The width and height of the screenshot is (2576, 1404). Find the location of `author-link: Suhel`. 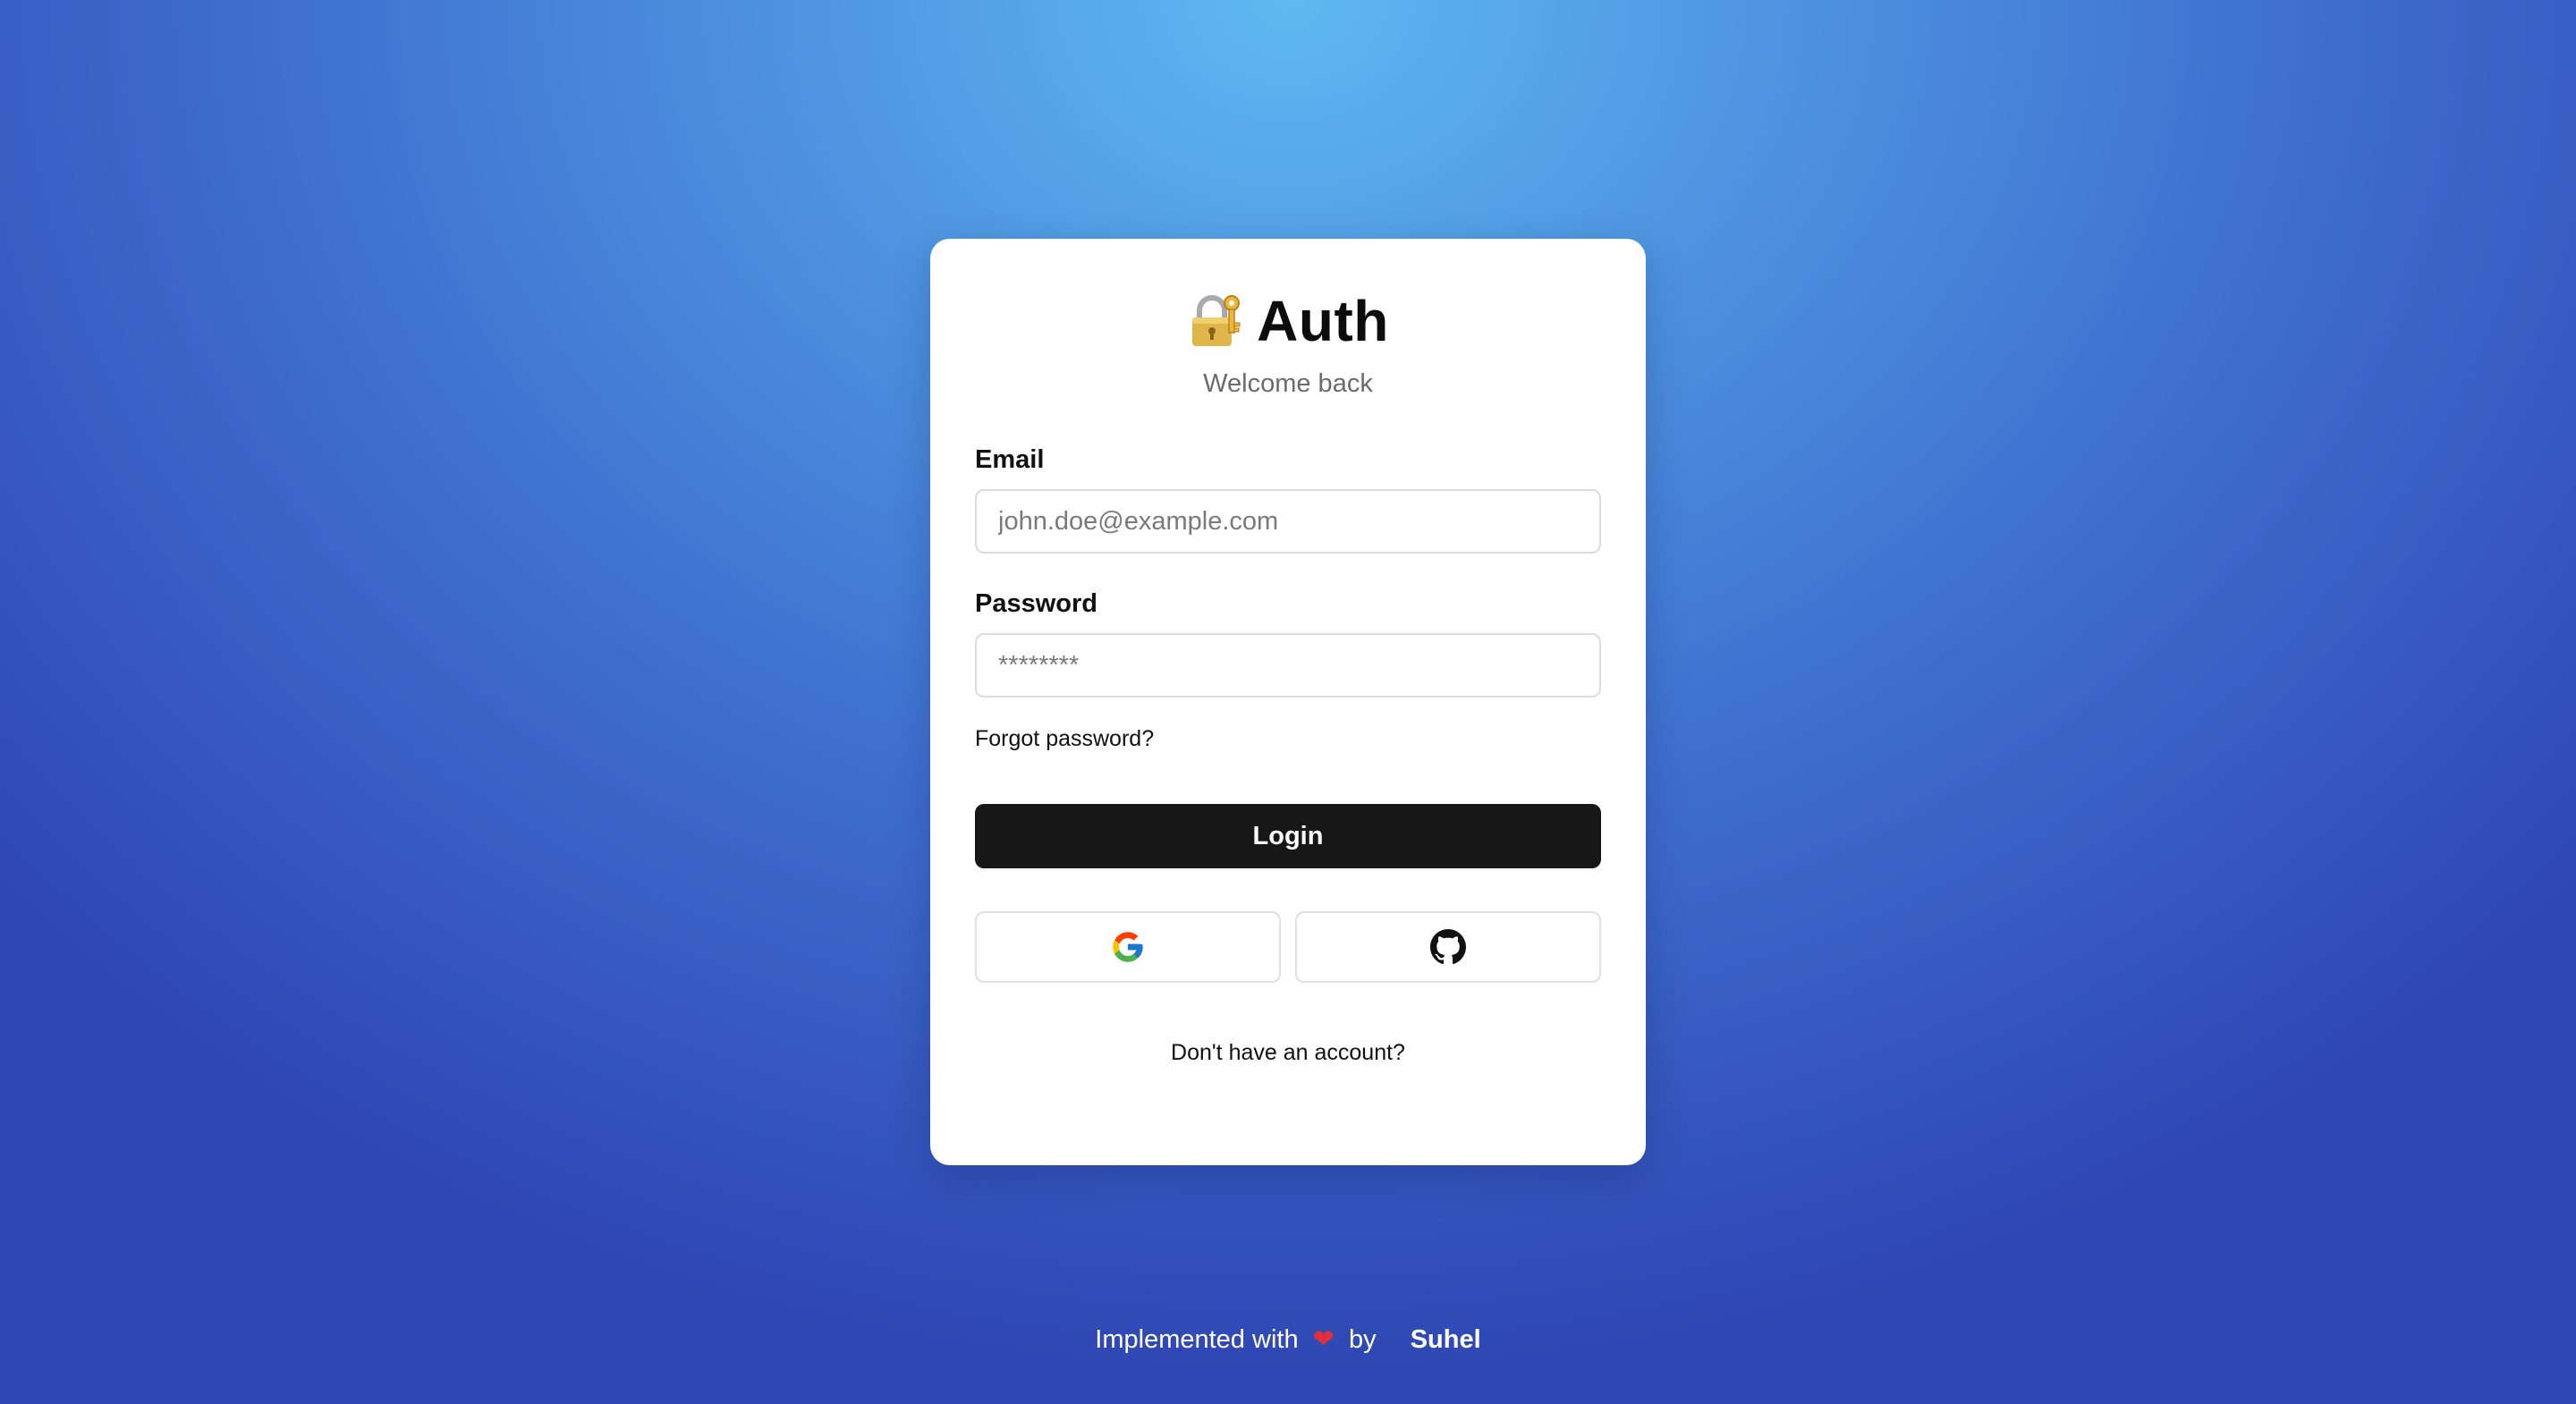

author-link: Suhel is located at coordinates (1446, 1340).